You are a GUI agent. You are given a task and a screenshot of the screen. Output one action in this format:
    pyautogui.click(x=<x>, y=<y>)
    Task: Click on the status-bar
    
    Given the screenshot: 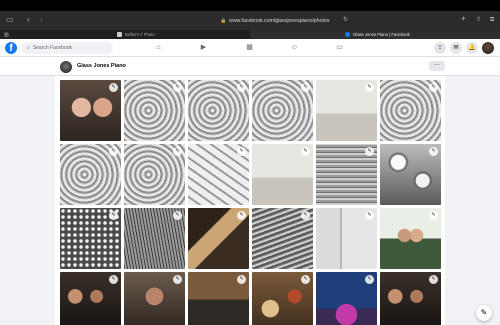 What is the action you would take?
    pyautogui.click(x=250, y=5)
    